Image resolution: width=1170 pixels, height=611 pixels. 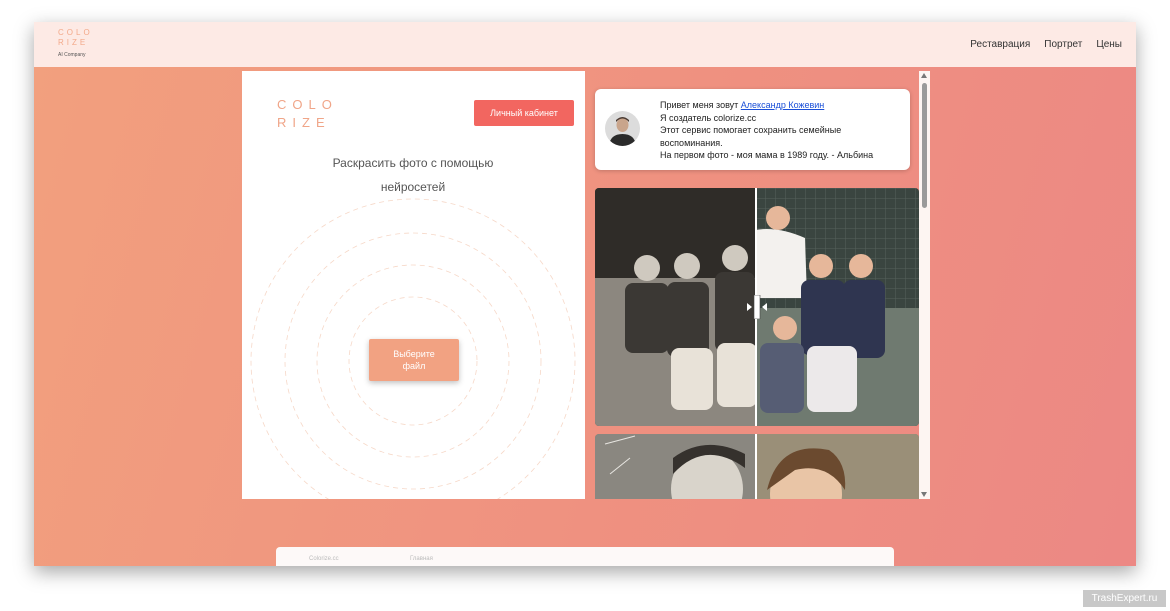 I want to click on dropzone-rings-decoration, so click(x=413, y=348).